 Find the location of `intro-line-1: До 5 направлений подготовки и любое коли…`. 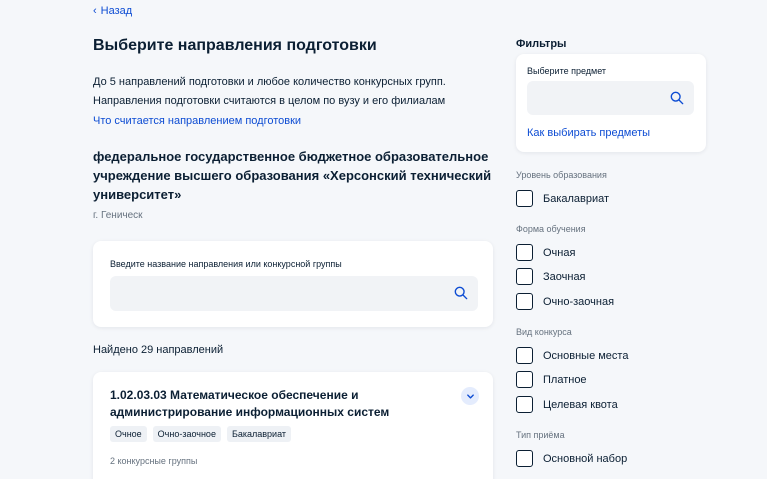

intro-line-1: До 5 направлений подготовки и любое коли… is located at coordinates (269, 82).